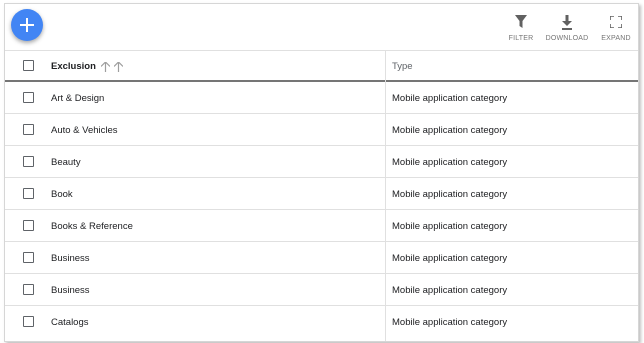 The height and width of the screenshot is (343, 644). What do you see at coordinates (78, 98) in the screenshot?
I see `exclusion-cell: Art & Design` at bounding box center [78, 98].